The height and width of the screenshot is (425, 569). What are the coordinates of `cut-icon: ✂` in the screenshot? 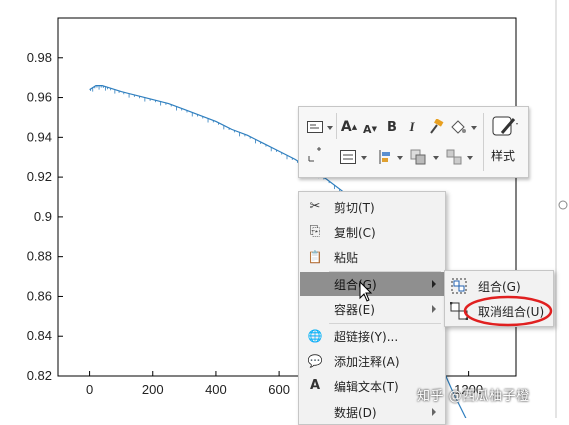 It's located at (315, 206).